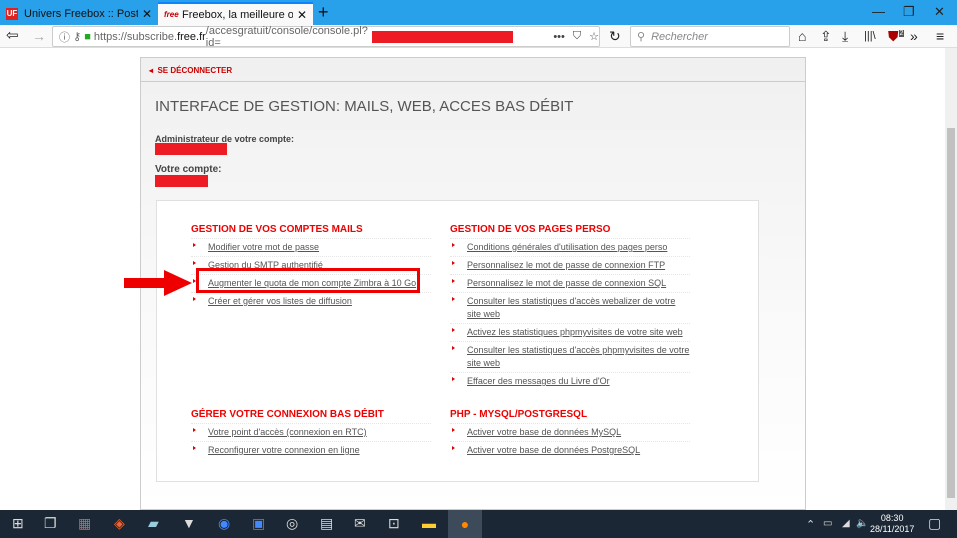 Image resolution: width=957 pixels, height=538 pixels. I want to click on tray-chevron-icon: ⌃, so click(810, 524).